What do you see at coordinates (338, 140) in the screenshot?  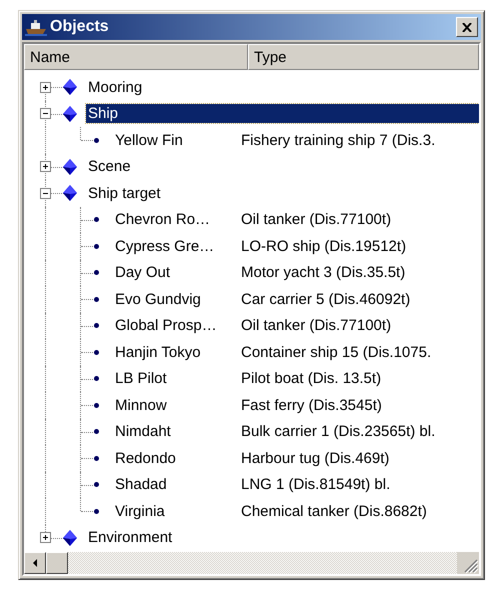 I see `type-cell-text: Fishery training ship 7 (Dis.3.` at bounding box center [338, 140].